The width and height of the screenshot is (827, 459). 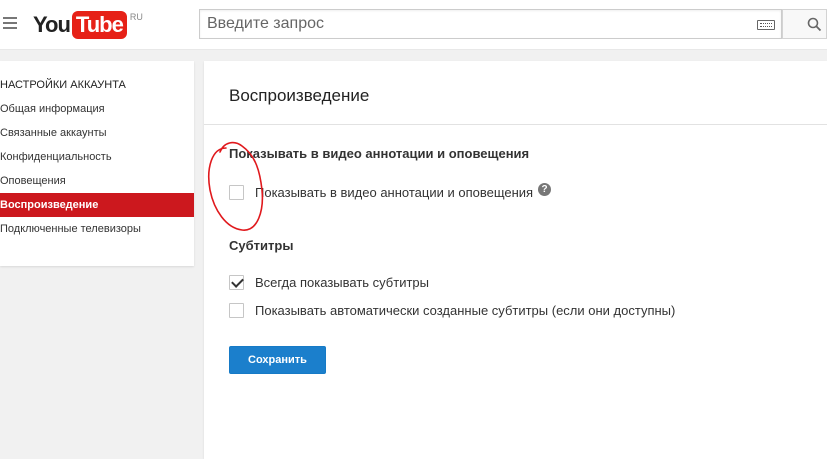 I want to click on always-show-subtitles-checkbox, so click(x=236, y=282).